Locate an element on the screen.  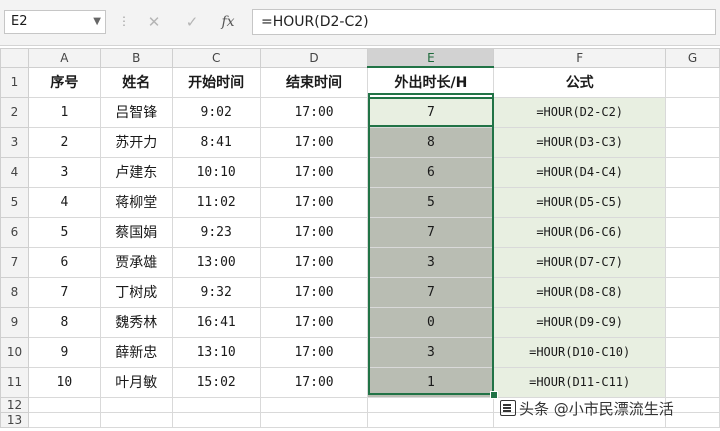
name-cell: 吕智锋 is located at coordinates (136, 112).